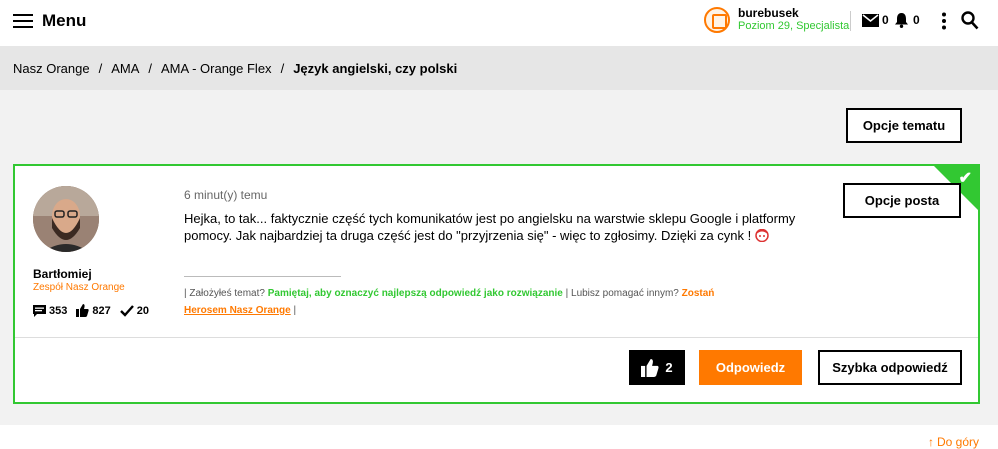 This screenshot has width=998, height=449. I want to click on search-icon, so click(970, 20).